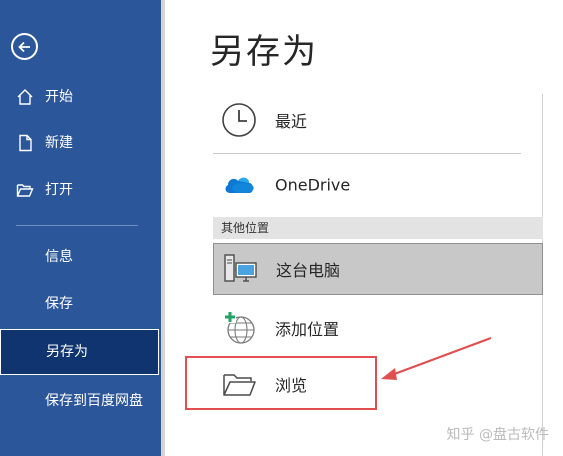  What do you see at coordinates (313, 185) in the screenshot?
I see `location-label: OneDrive` at bounding box center [313, 185].